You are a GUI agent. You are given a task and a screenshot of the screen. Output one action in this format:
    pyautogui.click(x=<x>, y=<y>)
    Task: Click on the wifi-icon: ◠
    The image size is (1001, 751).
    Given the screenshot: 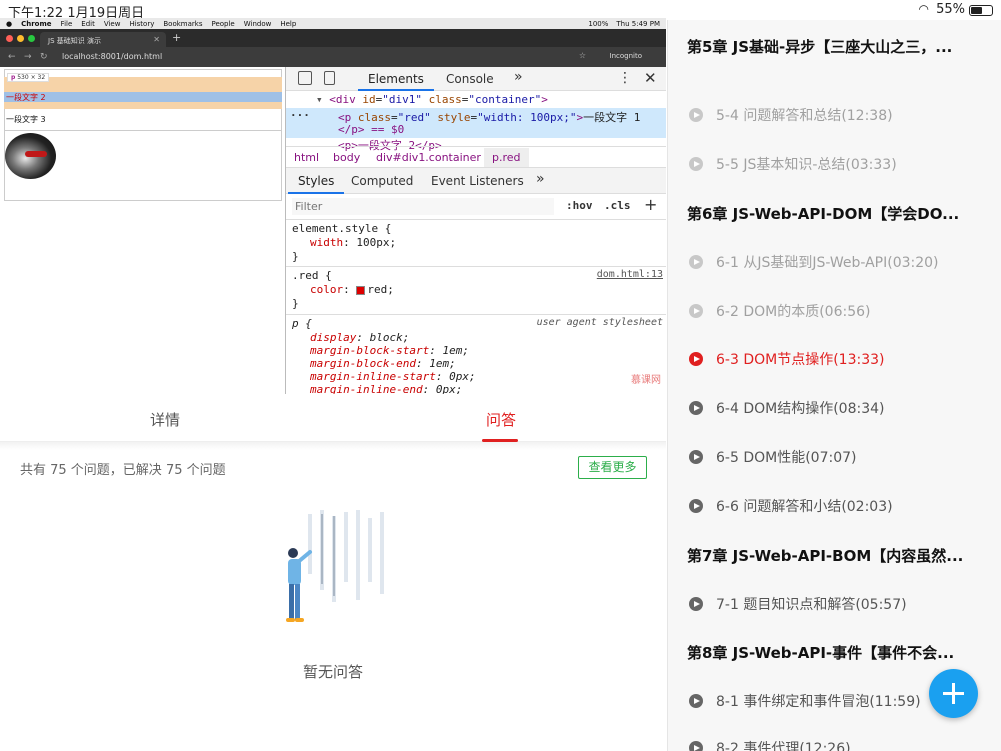 What is the action you would take?
    pyautogui.click(x=923, y=9)
    